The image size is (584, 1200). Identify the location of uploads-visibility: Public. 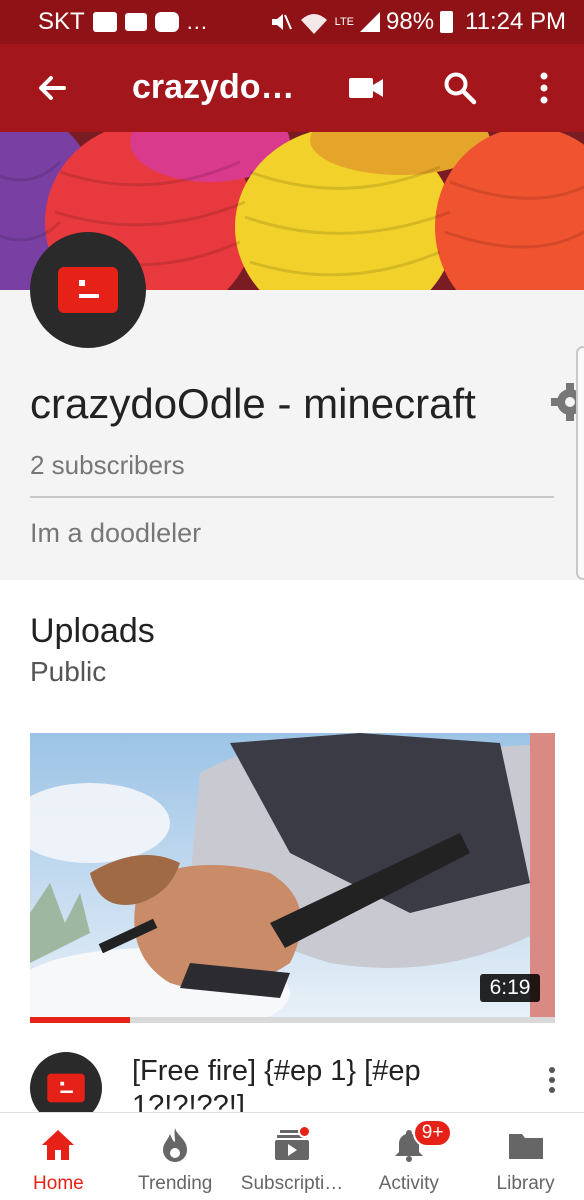
(68, 671).